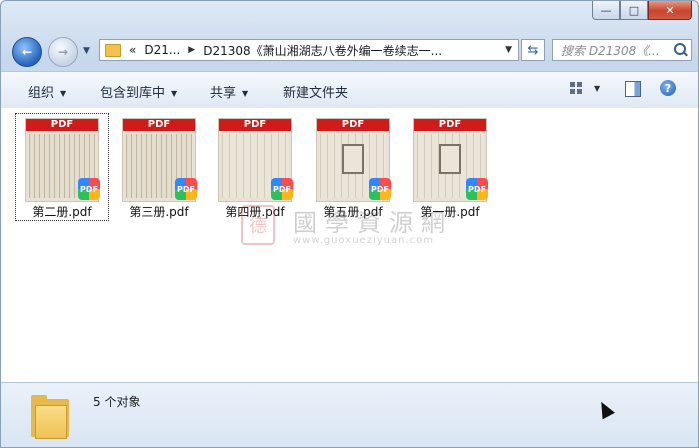  What do you see at coordinates (117, 402) in the screenshot?
I see `item-count: 5 个对象` at bounding box center [117, 402].